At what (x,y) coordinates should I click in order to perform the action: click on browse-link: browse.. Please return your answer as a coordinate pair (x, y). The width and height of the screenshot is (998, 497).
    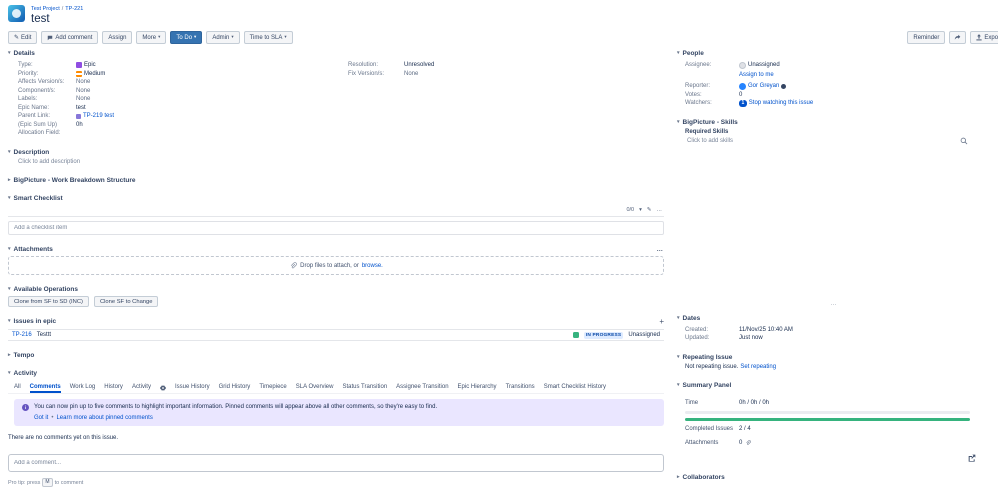
    Looking at the image, I should click on (372, 266).